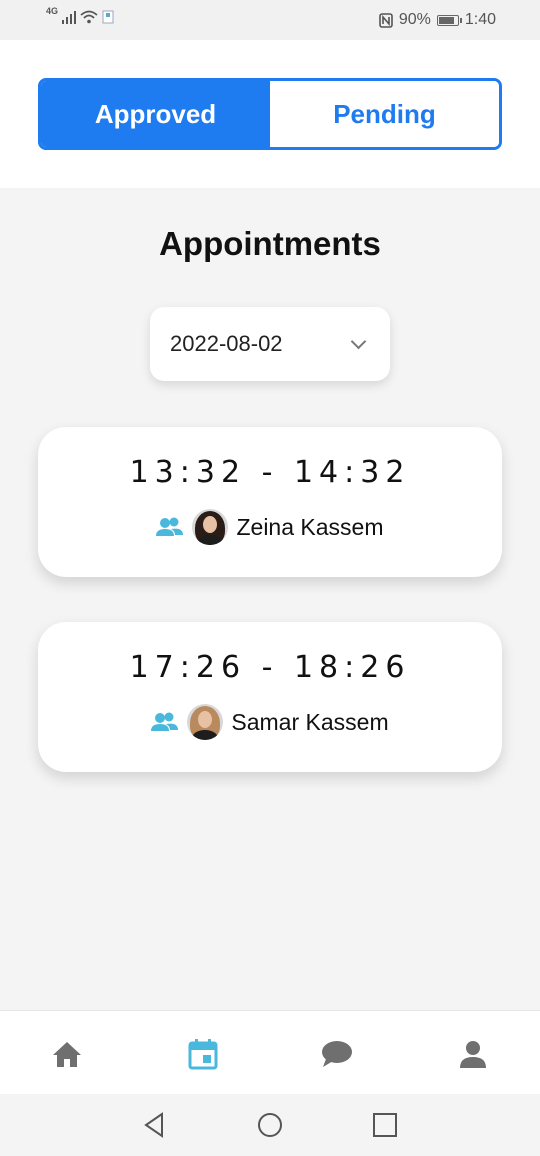 The width and height of the screenshot is (540, 1156). I want to click on battery-percent: 90%, so click(414, 19).